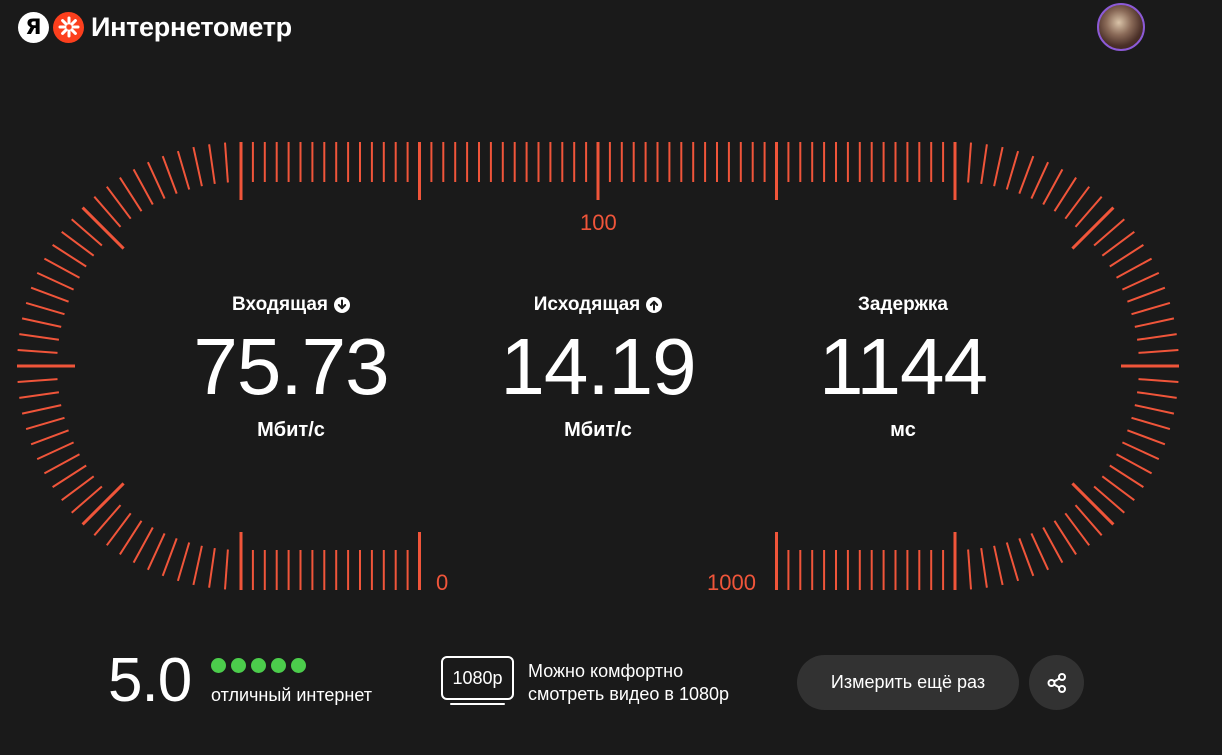  I want to click on quality-score: 5.0, so click(150, 680).